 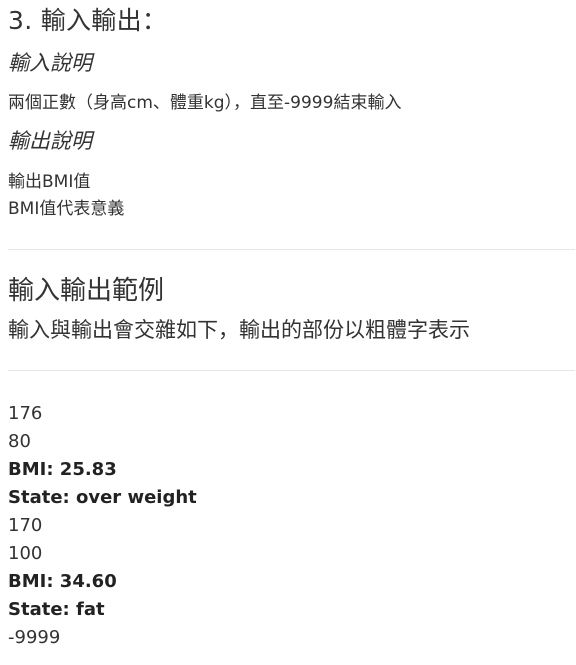 What do you see at coordinates (205, 103) in the screenshot?
I see `input-description-text: 兩個正數（身高cm、體重kg），直至-9999結束輸入` at bounding box center [205, 103].